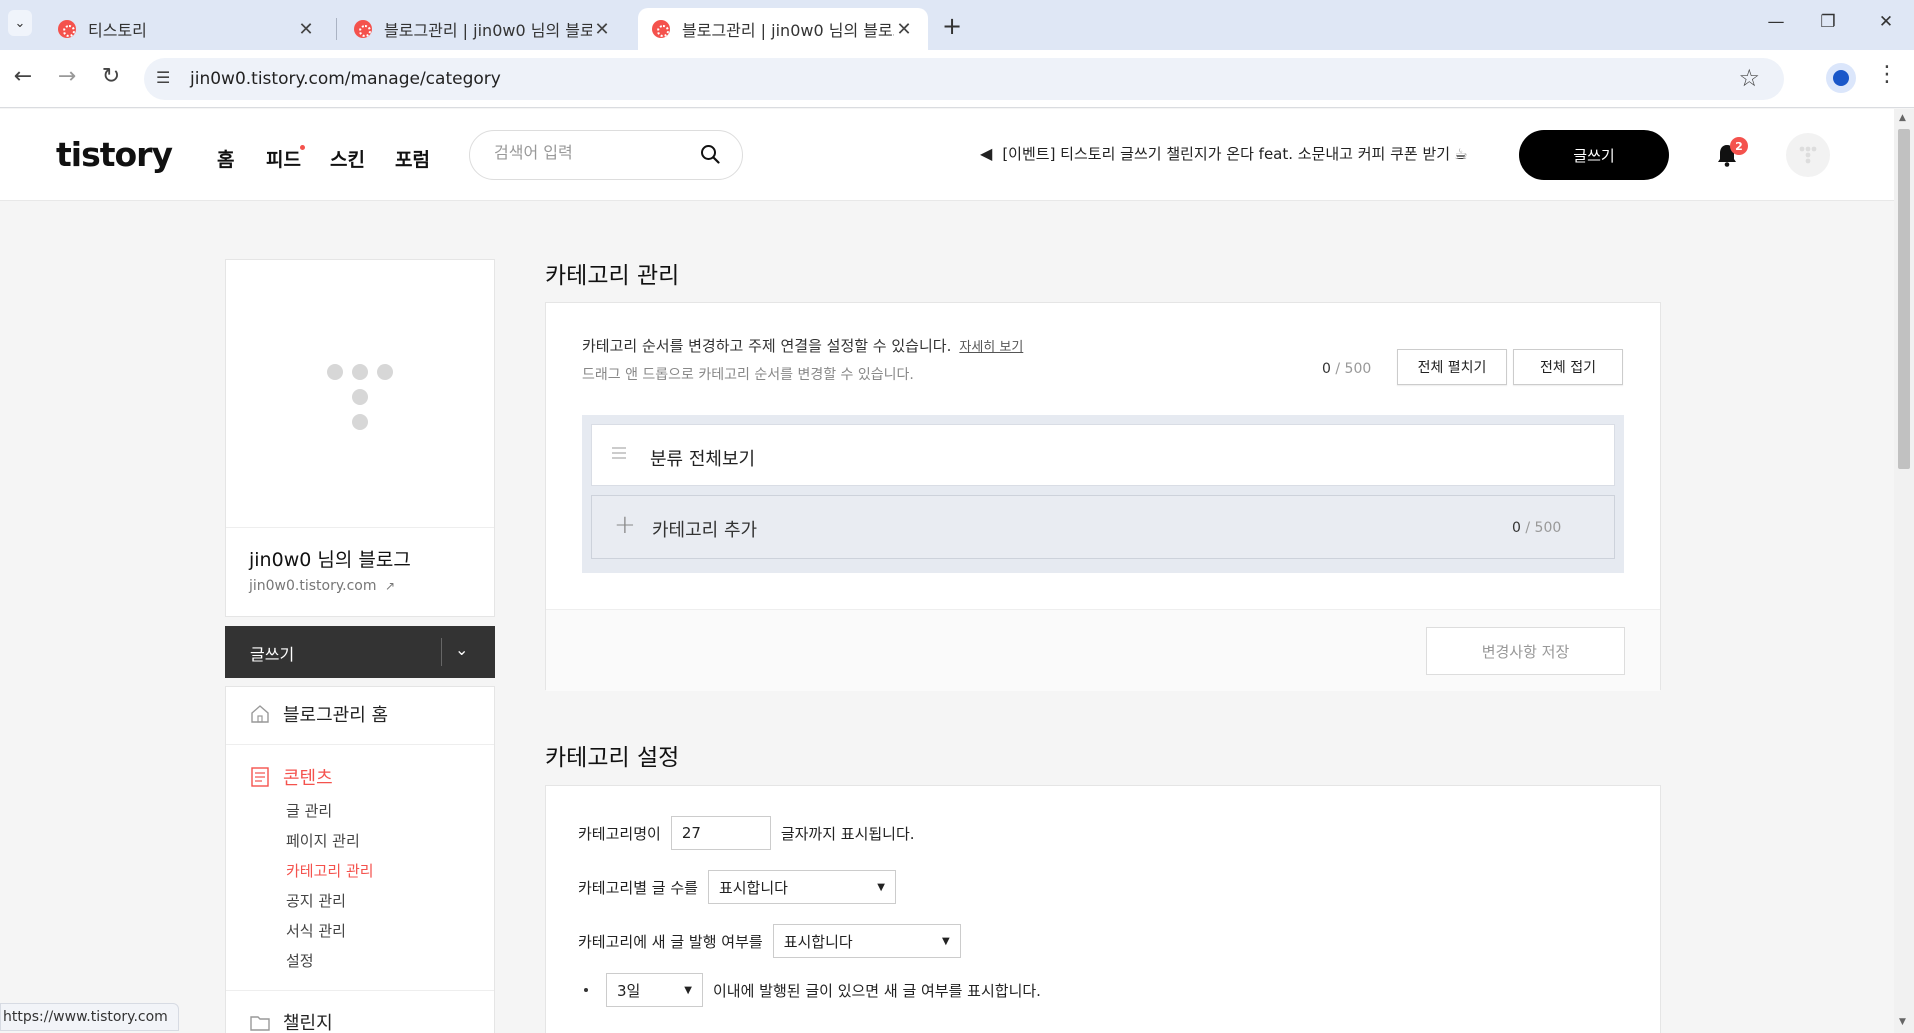 Image resolution: width=1914 pixels, height=1033 pixels. I want to click on expand-all-button: 전체 펼치기, so click(1452, 367).